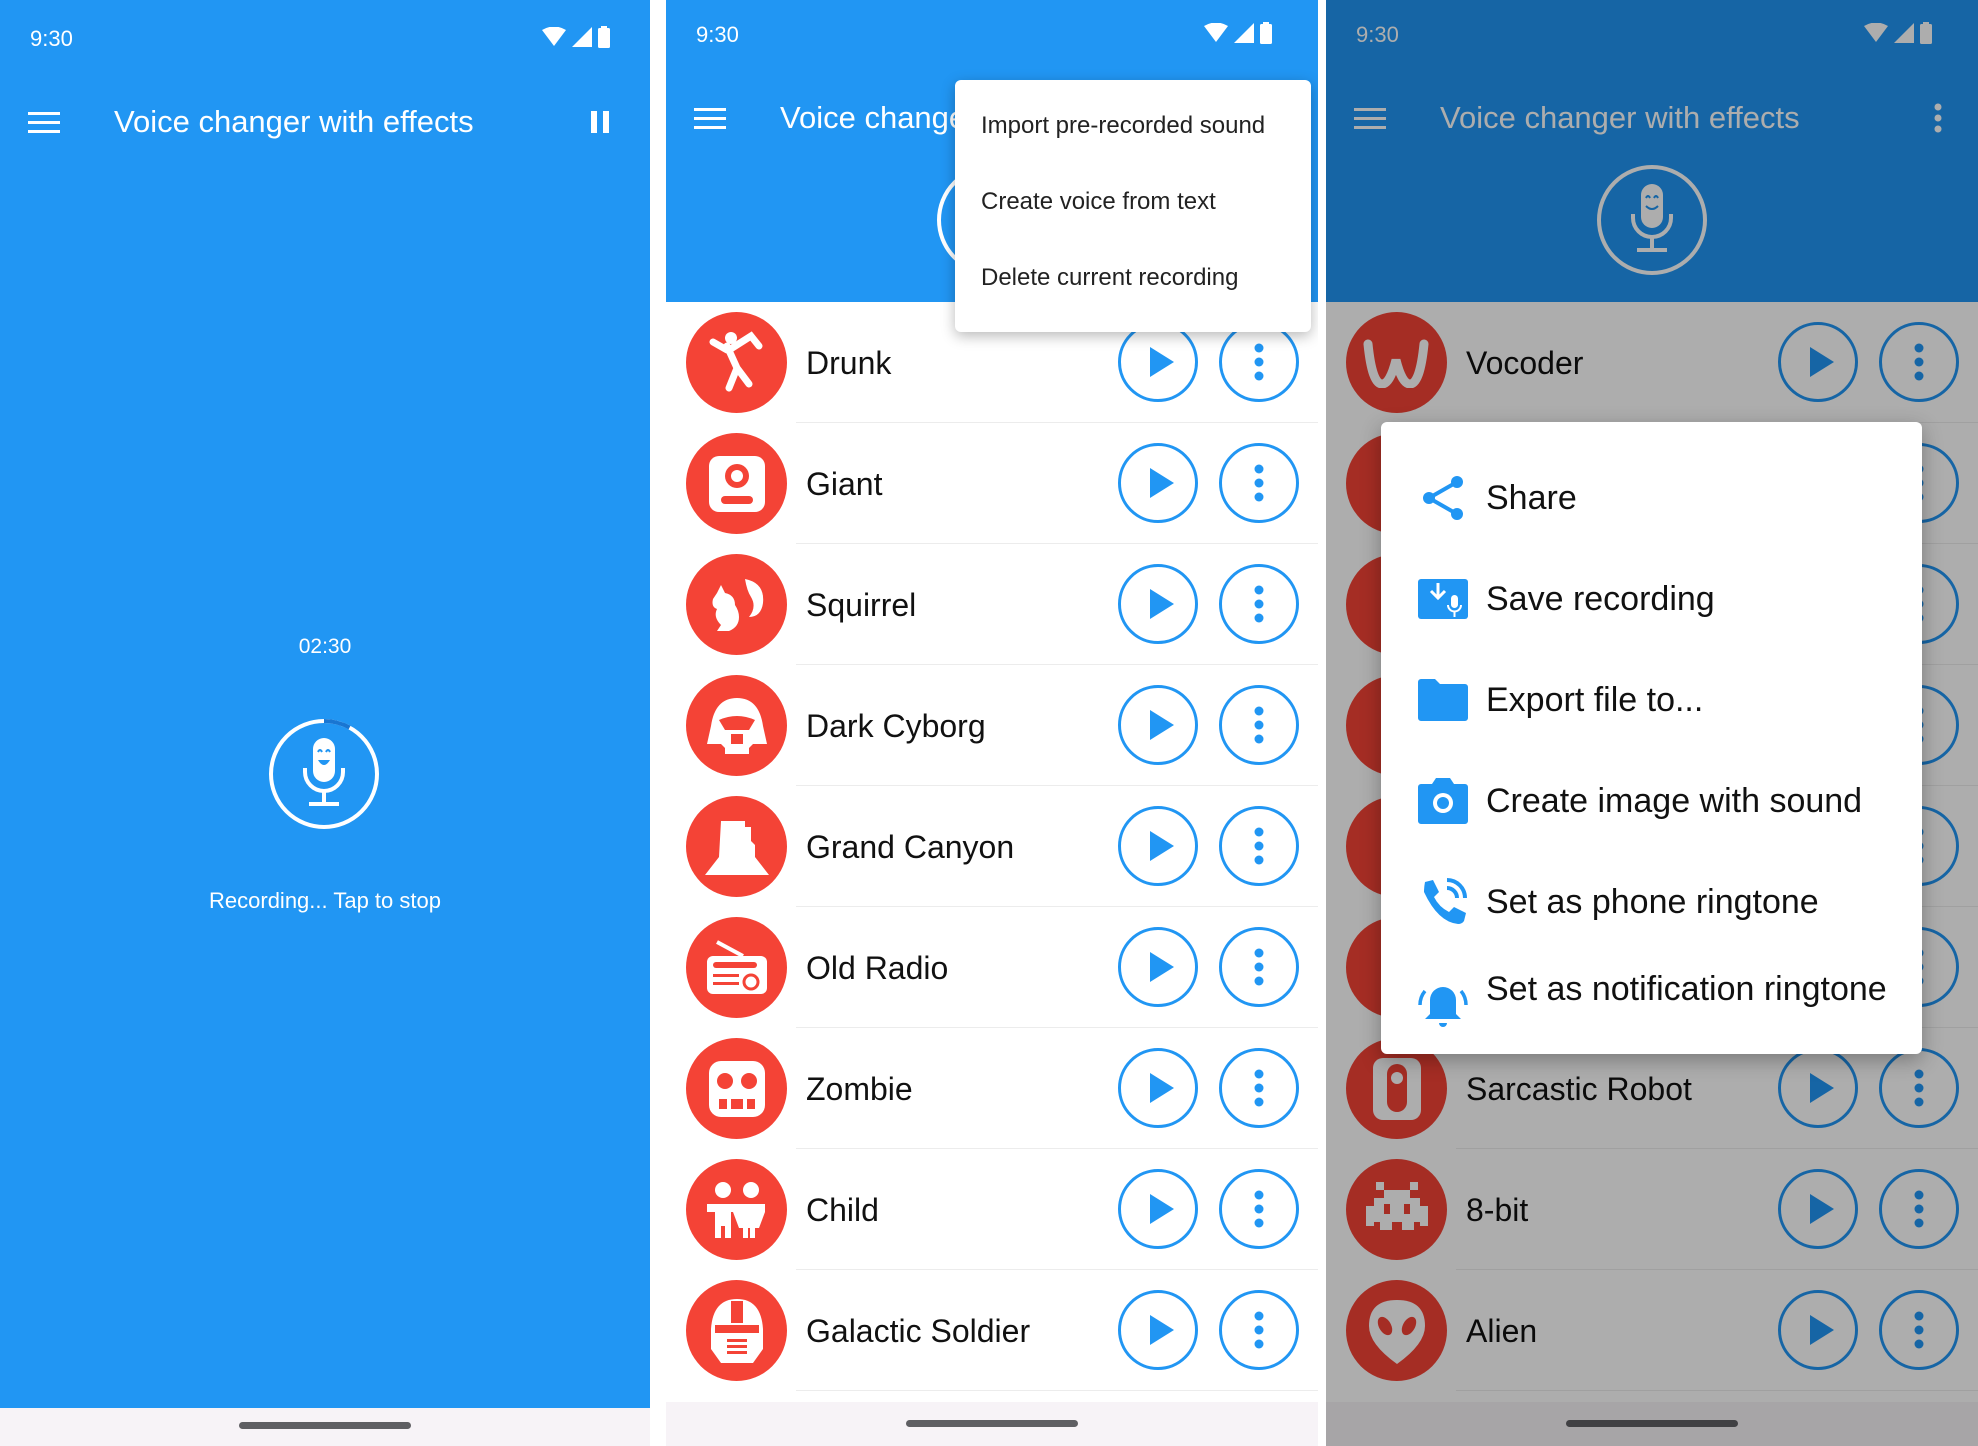 The width and height of the screenshot is (1978, 1446). Describe the element at coordinates (736, 483) in the screenshot. I see `giant-icon` at that location.